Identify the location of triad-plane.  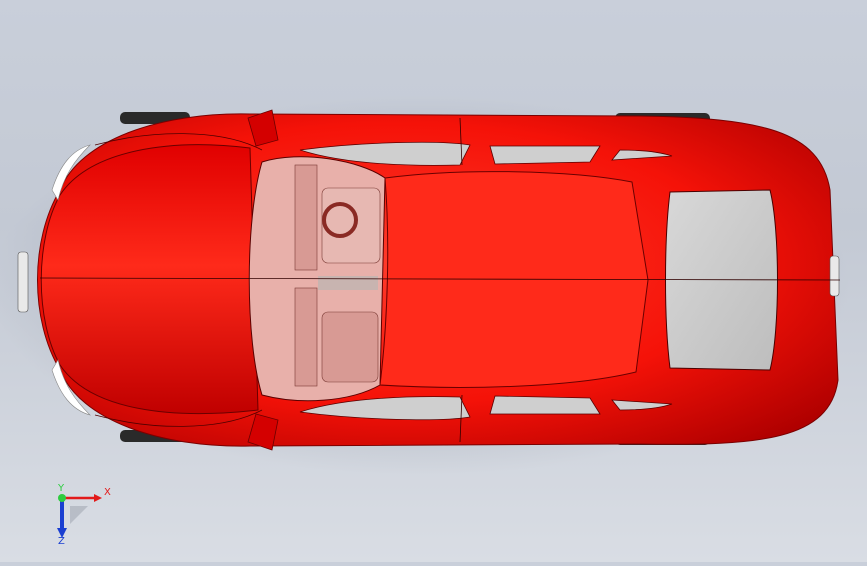
(79, 515).